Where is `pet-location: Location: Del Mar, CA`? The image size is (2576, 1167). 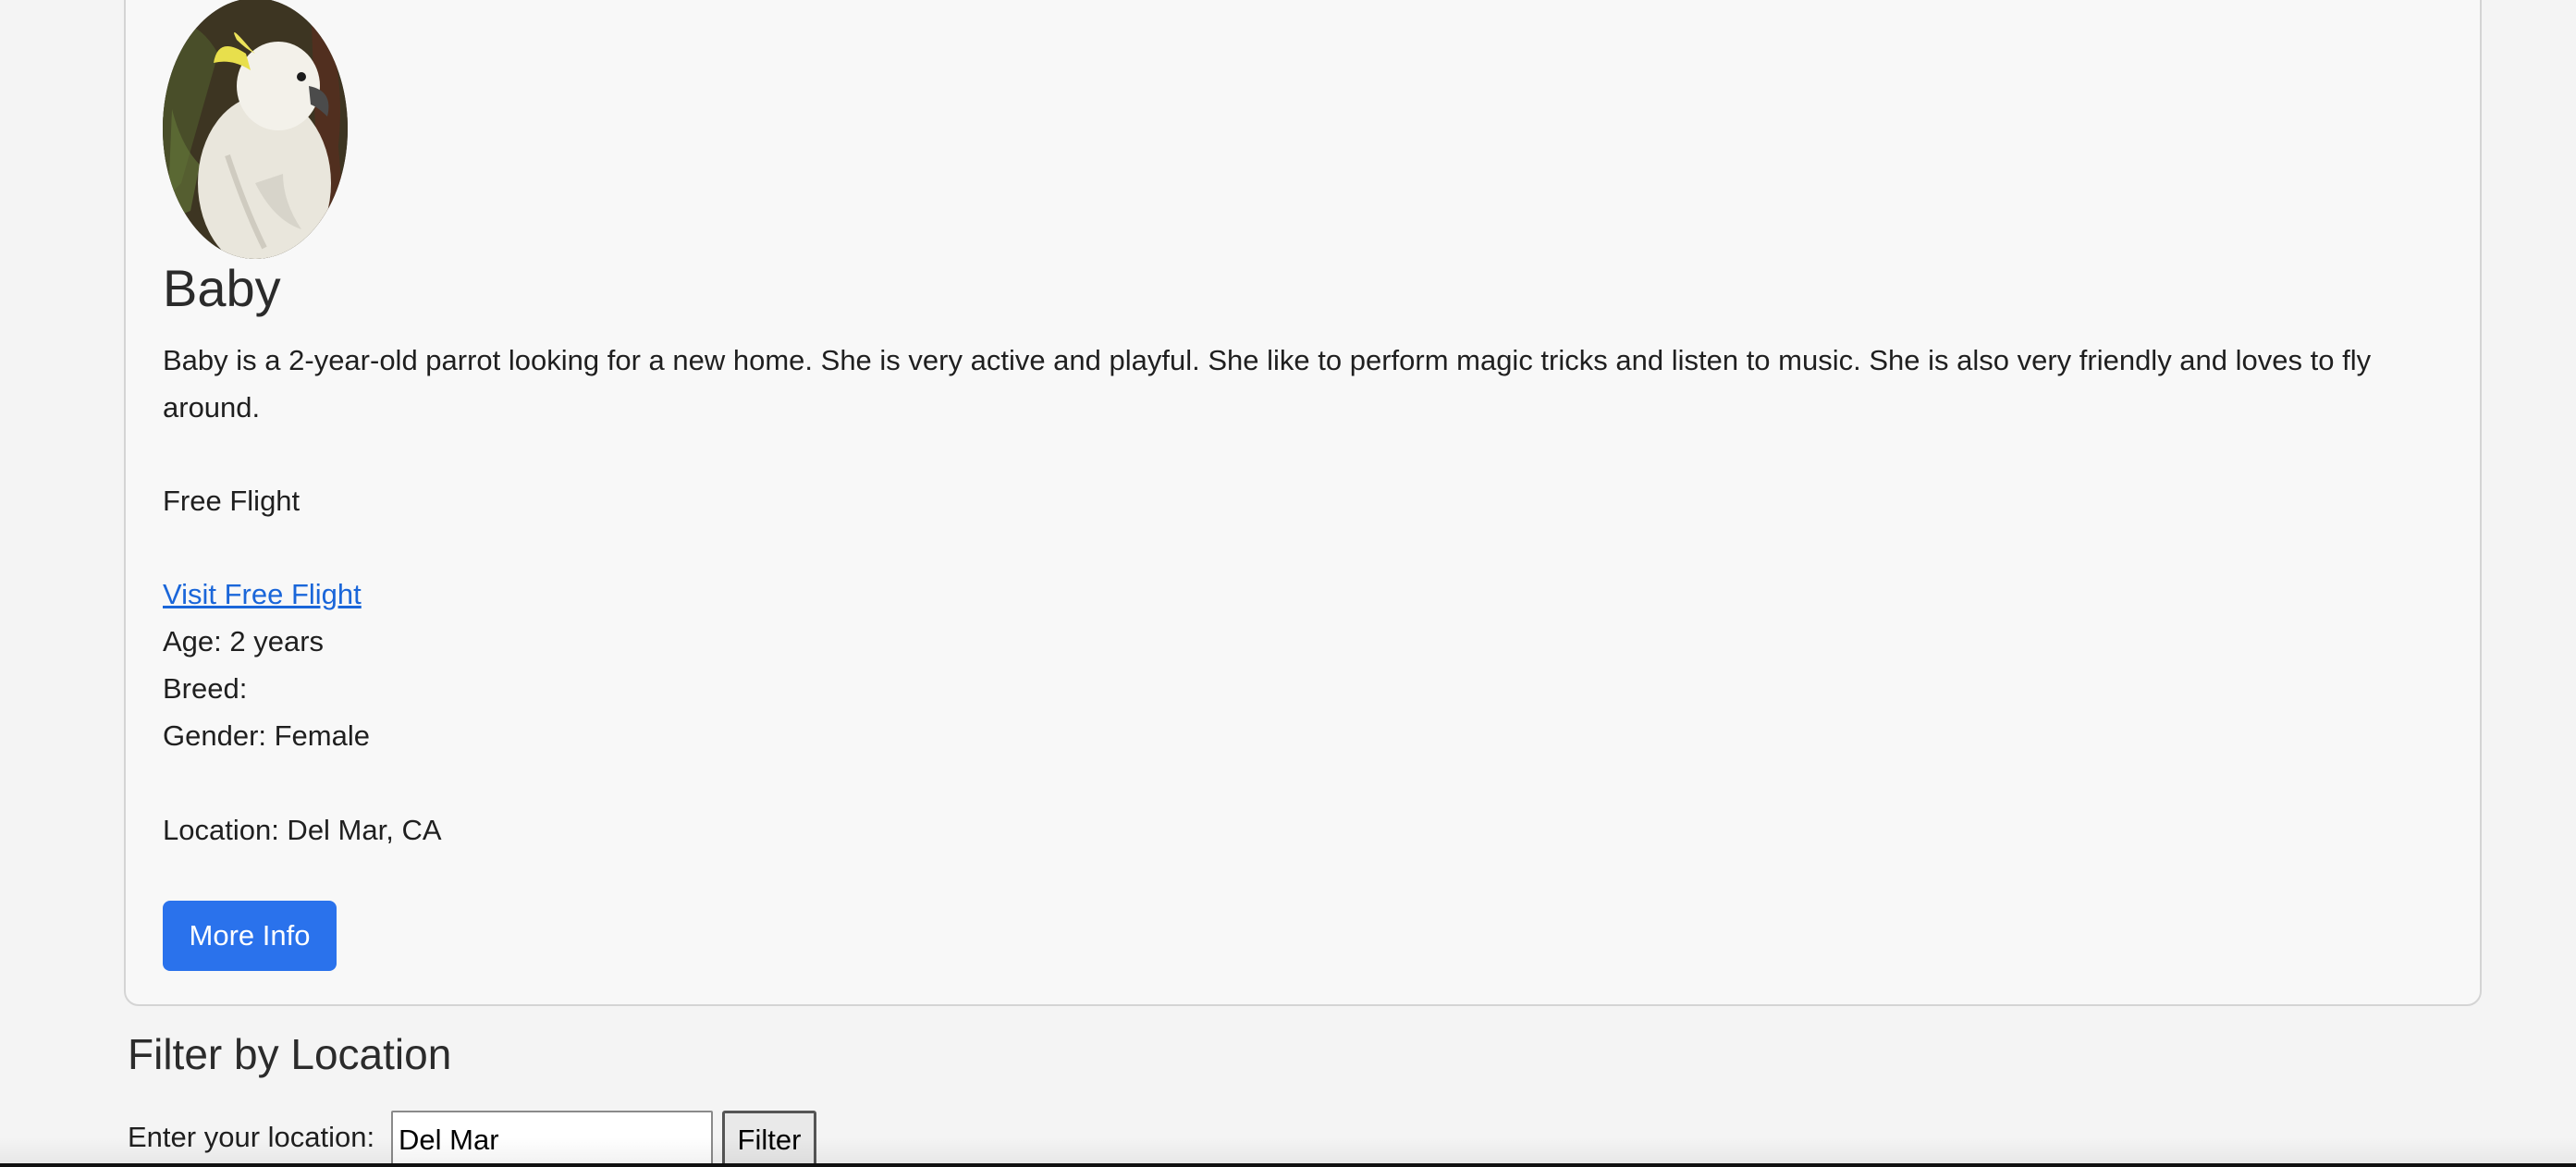 pet-location: Location: Del Mar, CA is located at coordinates (303, 830).